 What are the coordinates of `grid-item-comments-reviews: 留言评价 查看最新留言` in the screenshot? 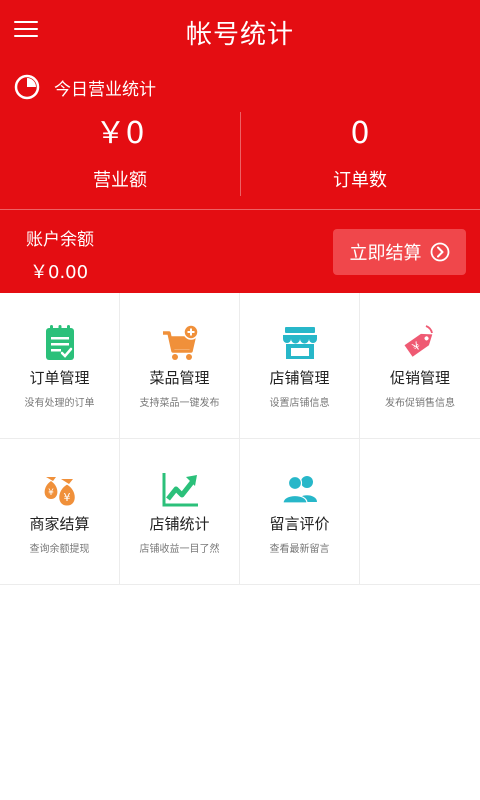 It's located at (300, 512).